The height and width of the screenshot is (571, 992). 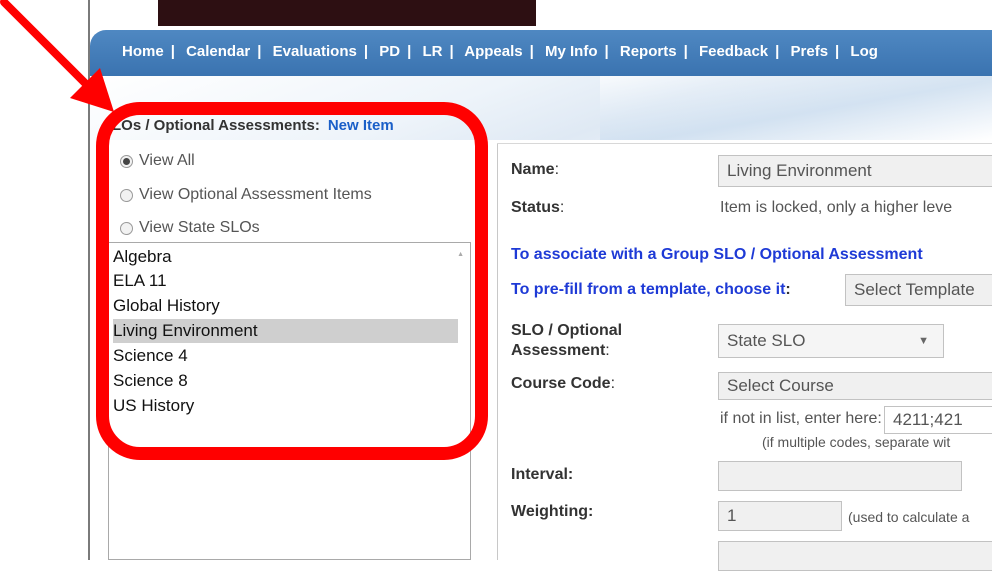 I want to click on nav-reports: Reports, so click(x=648, y=51).